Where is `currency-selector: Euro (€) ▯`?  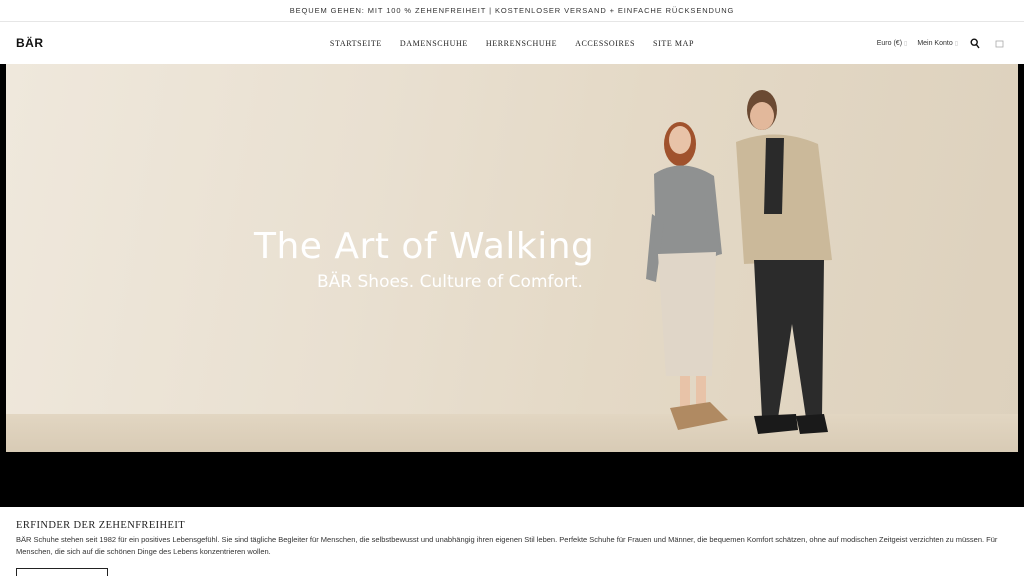
currency-selector: Euro (€) ▯ is located at coordinates (892, 43).